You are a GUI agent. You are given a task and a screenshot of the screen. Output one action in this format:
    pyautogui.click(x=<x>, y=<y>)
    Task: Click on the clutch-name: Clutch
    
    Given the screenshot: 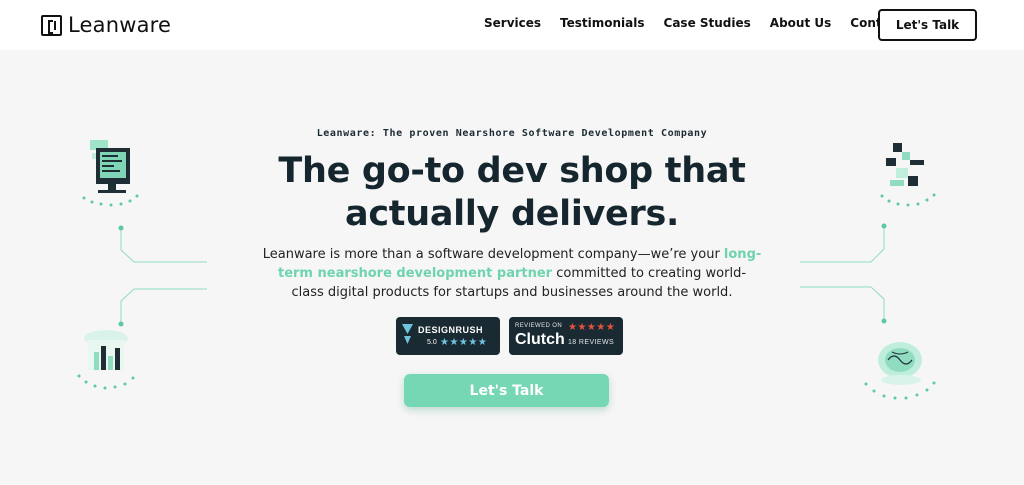 What is the action you would take?
    pyautogui.click(x=540, y=339)
    